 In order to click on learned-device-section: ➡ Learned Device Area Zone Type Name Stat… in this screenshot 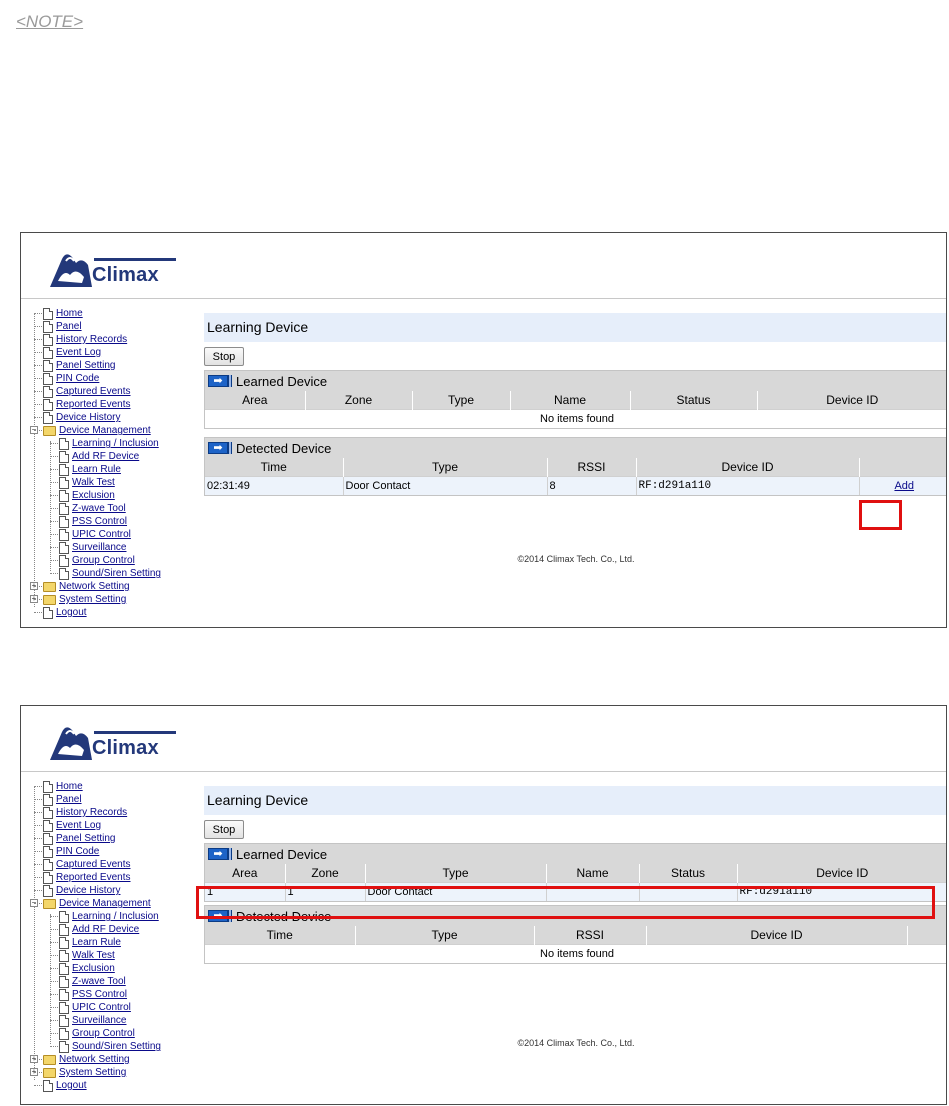, I will do `click(575, 399)`.